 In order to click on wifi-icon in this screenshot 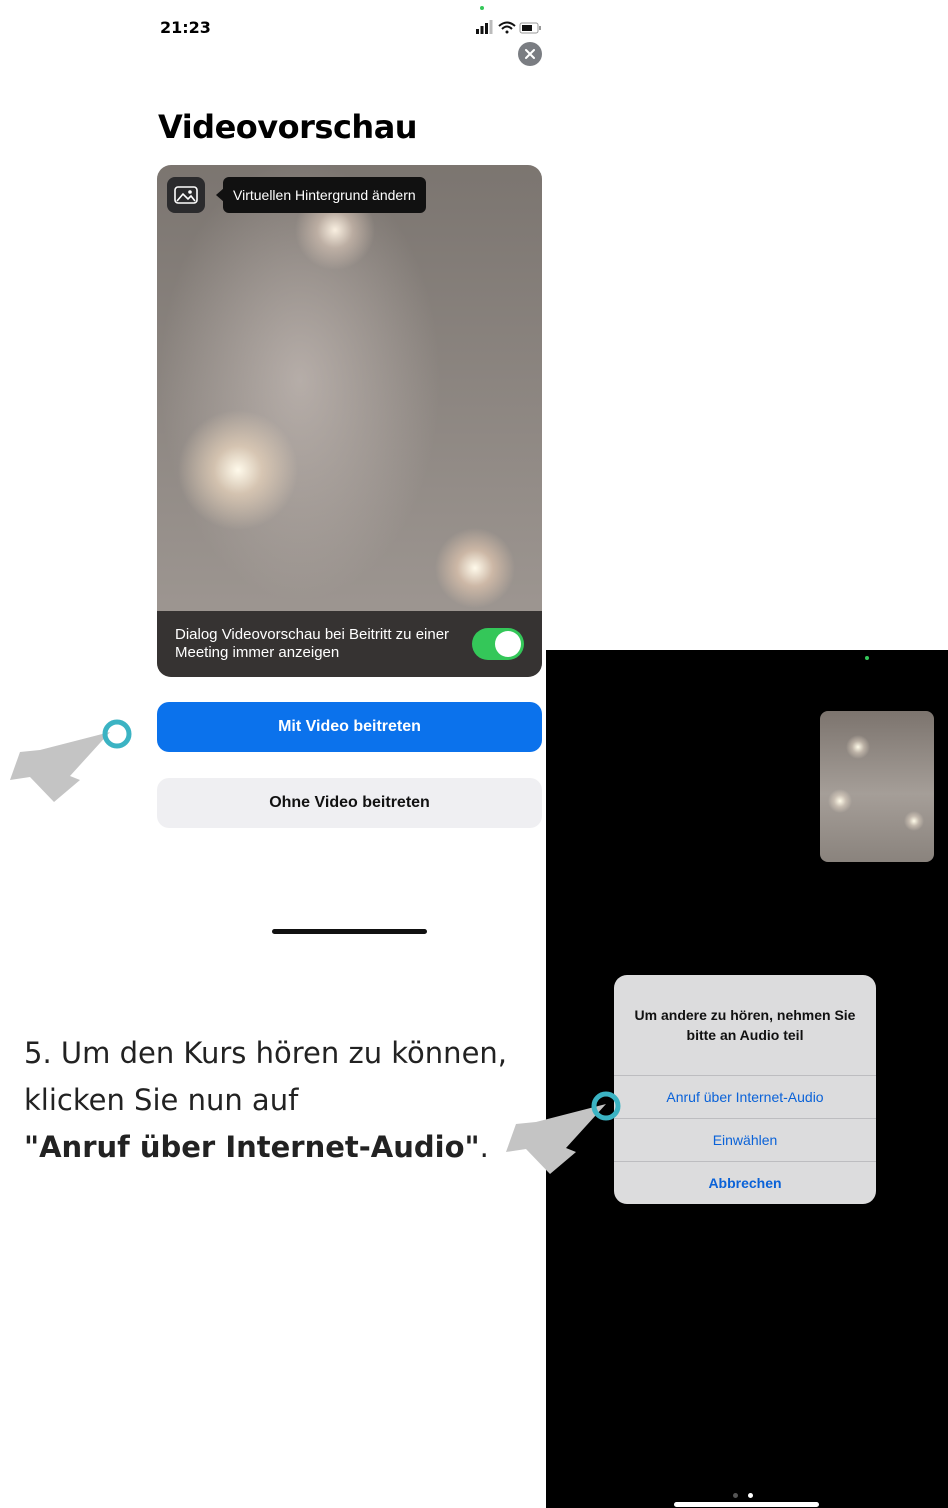, I will do `click(507, 27)`.